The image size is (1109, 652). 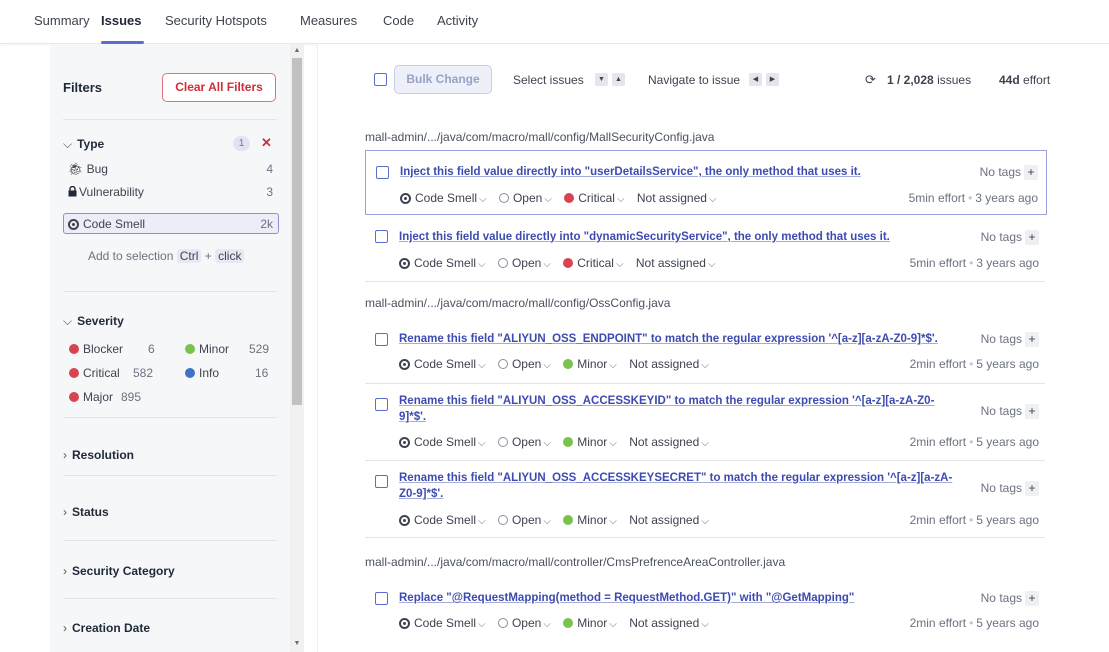 What do you see at coordinates (568, 520) in the screenshot?
I see `minor-icon` at bounding box center [568, 520].